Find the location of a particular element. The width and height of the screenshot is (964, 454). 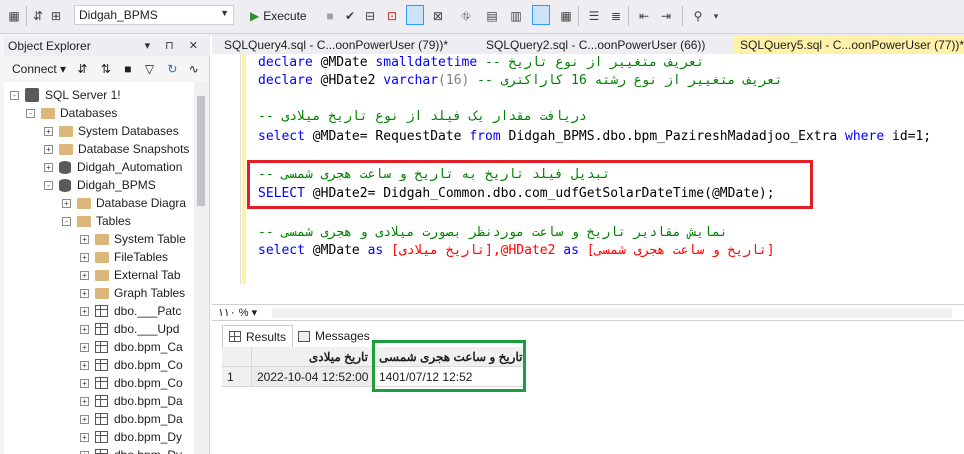

connect-button: Connect ▾ is located at coordinates (39, 69).